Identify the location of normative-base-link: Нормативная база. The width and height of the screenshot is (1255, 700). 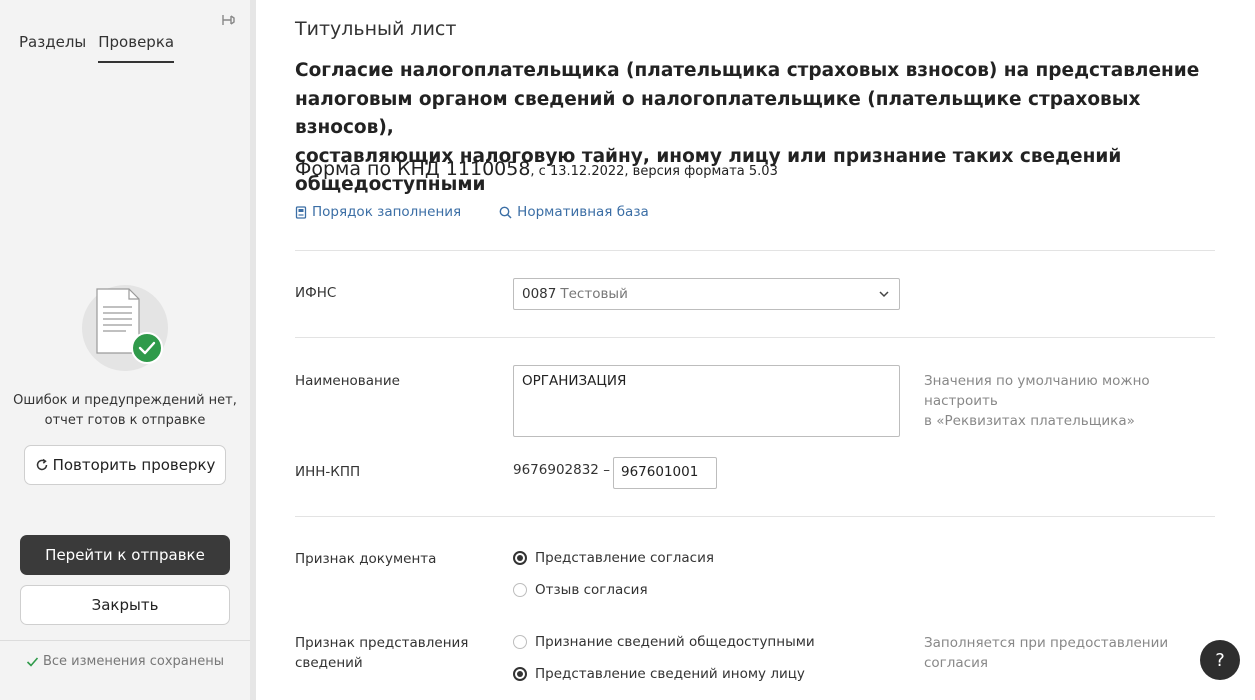
(574, 212).